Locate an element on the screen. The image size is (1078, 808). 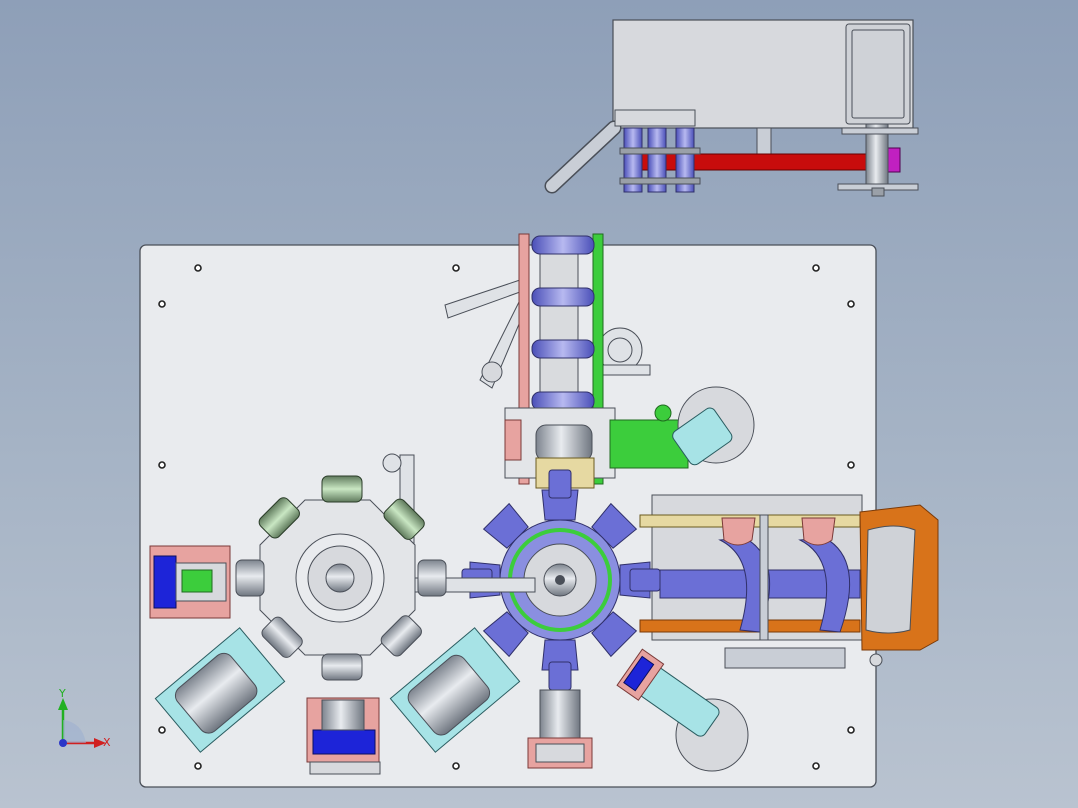
vertical-cylinders is located at coordinates (660, 160).